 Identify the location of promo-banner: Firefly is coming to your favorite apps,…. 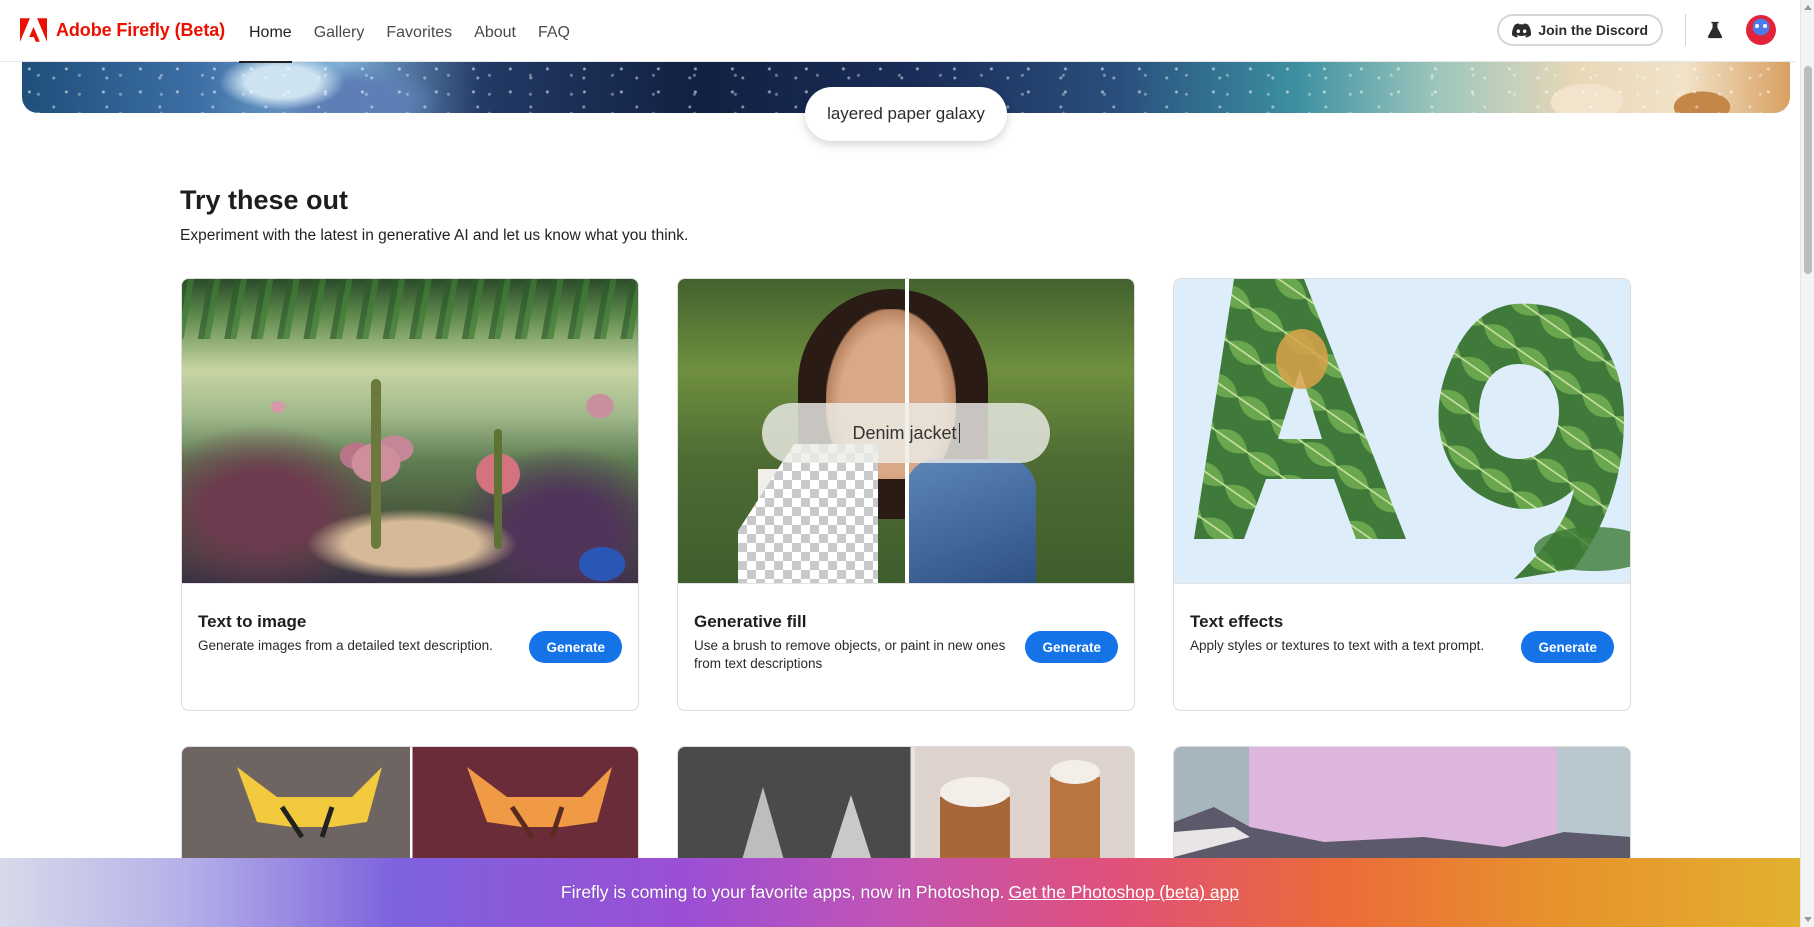
(900, 892).